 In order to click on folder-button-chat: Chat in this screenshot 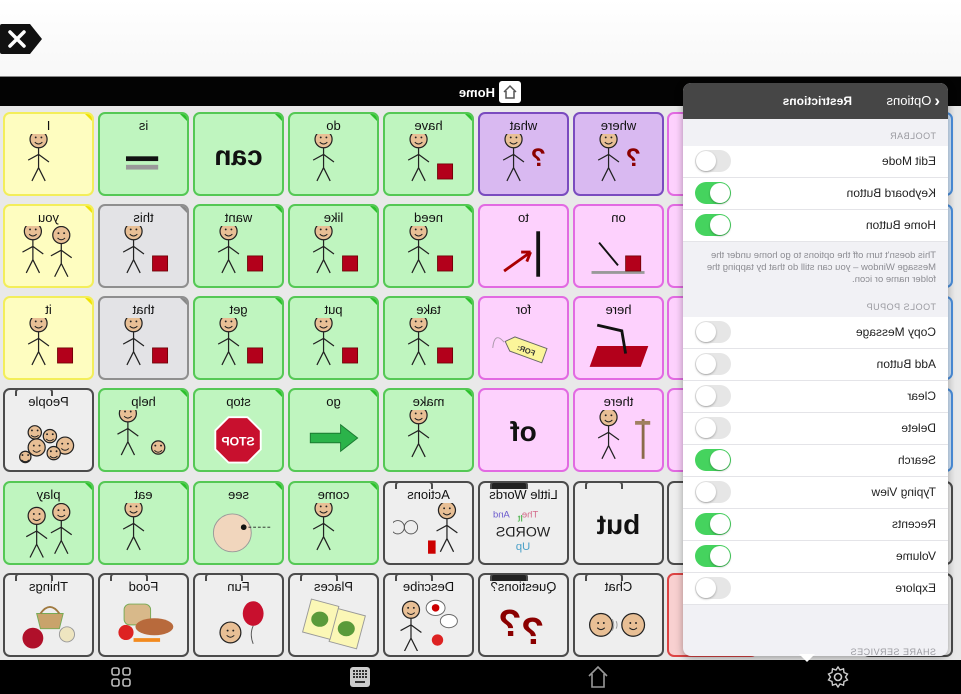, I will do `click(618, 615)`.